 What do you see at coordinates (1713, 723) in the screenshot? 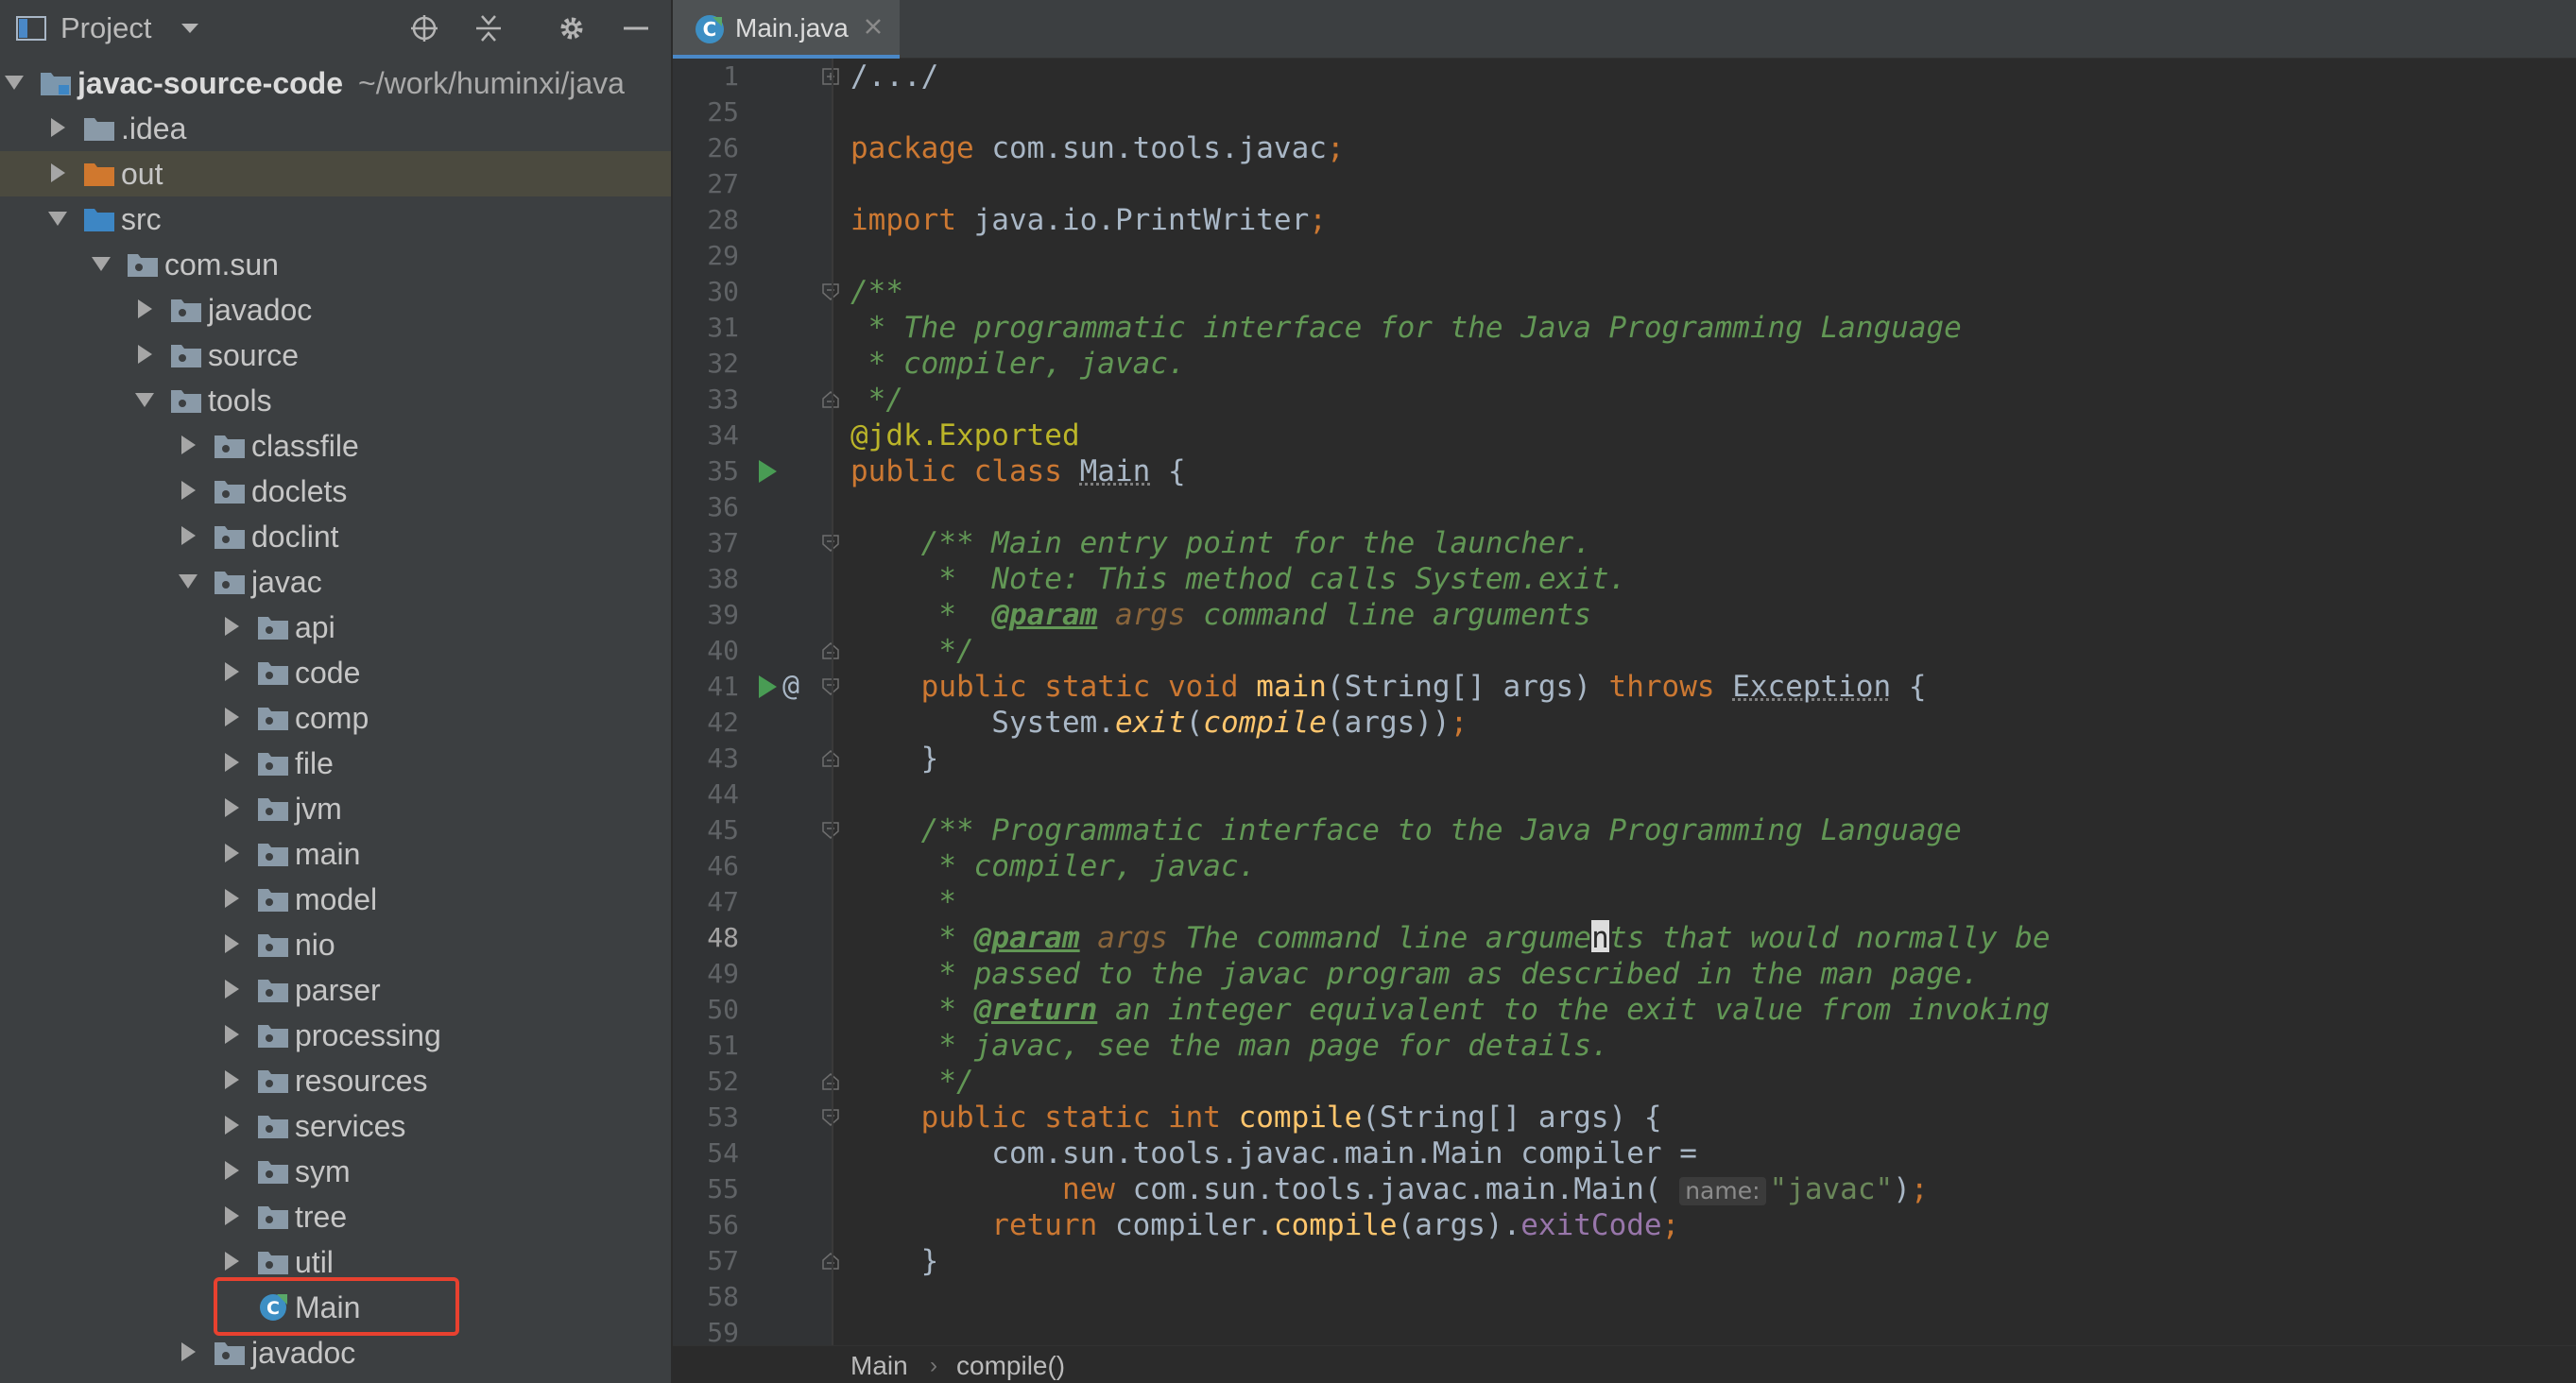
I see `code-line: System.exit(compile(args));` at bounding box center [1713, 723].